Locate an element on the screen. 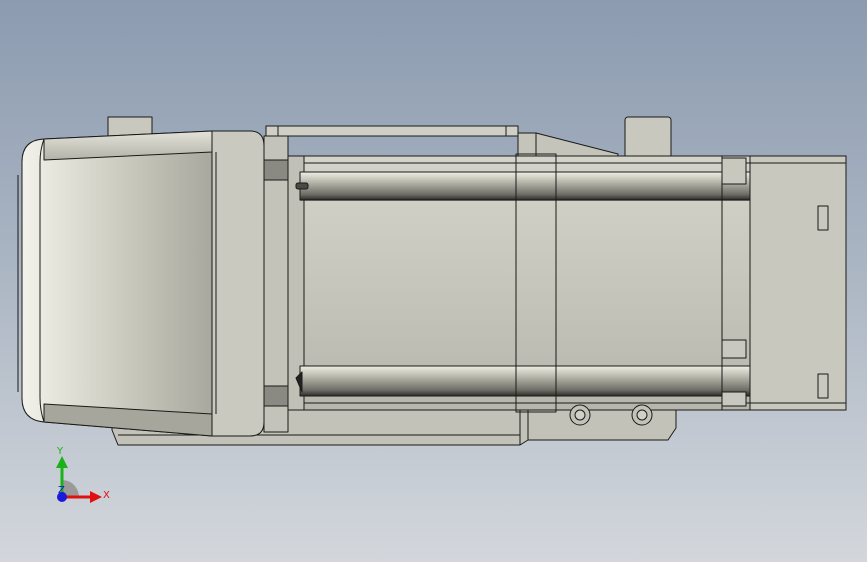 This screenshot has width=867, height=562. y-axis-label: Y is located at coordinates (60, 451).